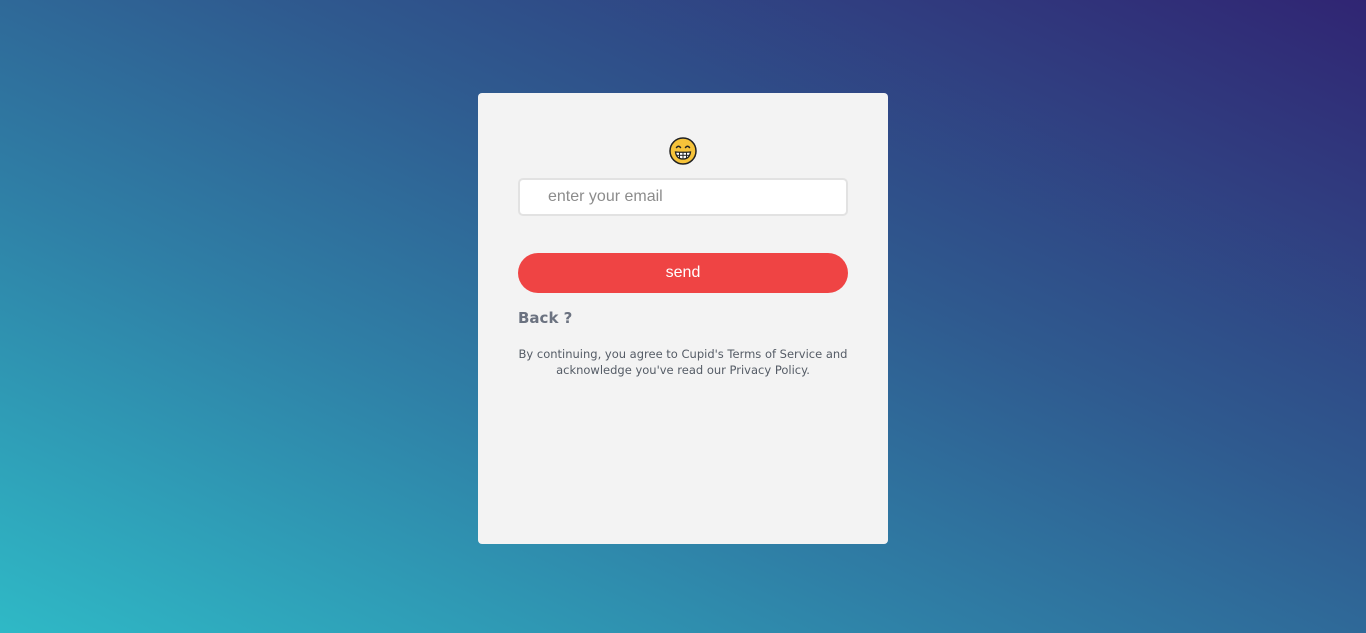  What do you see at coordinates (683, 273) in the screenshot?
I see `send-button: send` at bounding box center [683, 273].